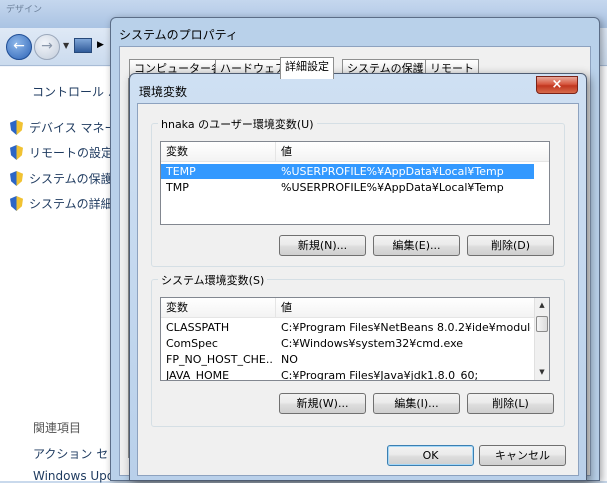  I want to click on system-variable-row: ComSpec C:¥Windows¥system32¥cmd.exe, so click(348, 343).